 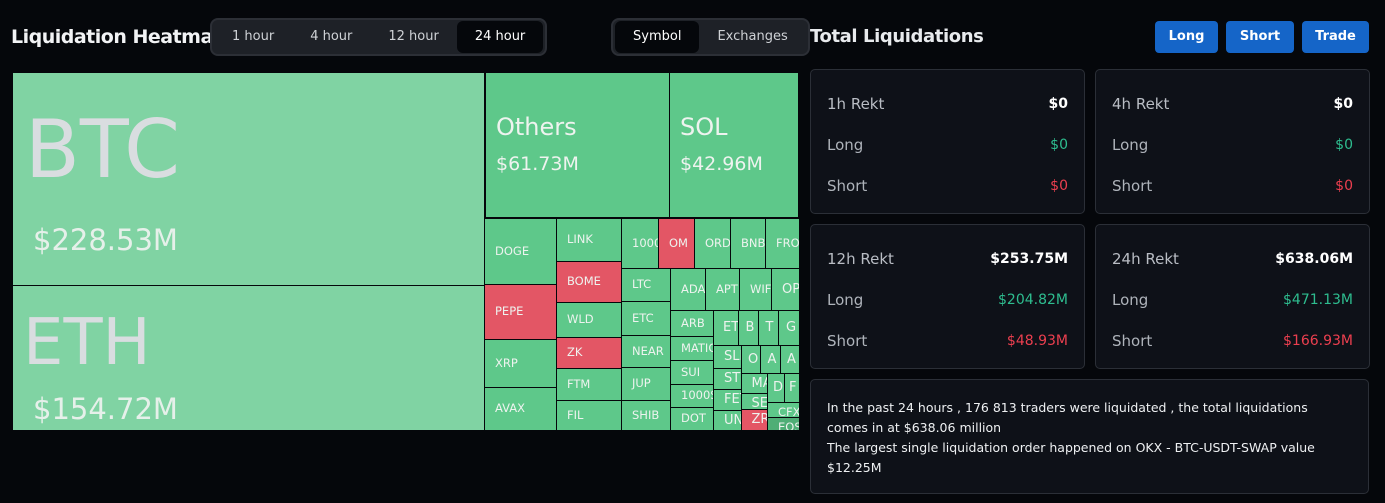 I want to click on treemap-cell-un: UN, so click(x=727, y=420).